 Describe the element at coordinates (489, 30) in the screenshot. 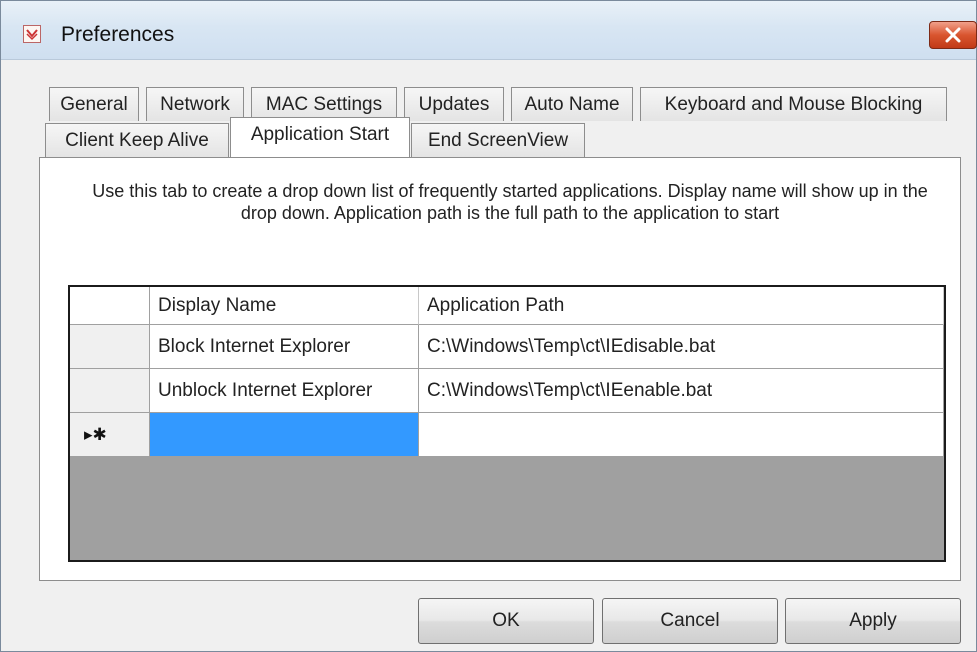

I see `title-bar: Preferences` at that location.